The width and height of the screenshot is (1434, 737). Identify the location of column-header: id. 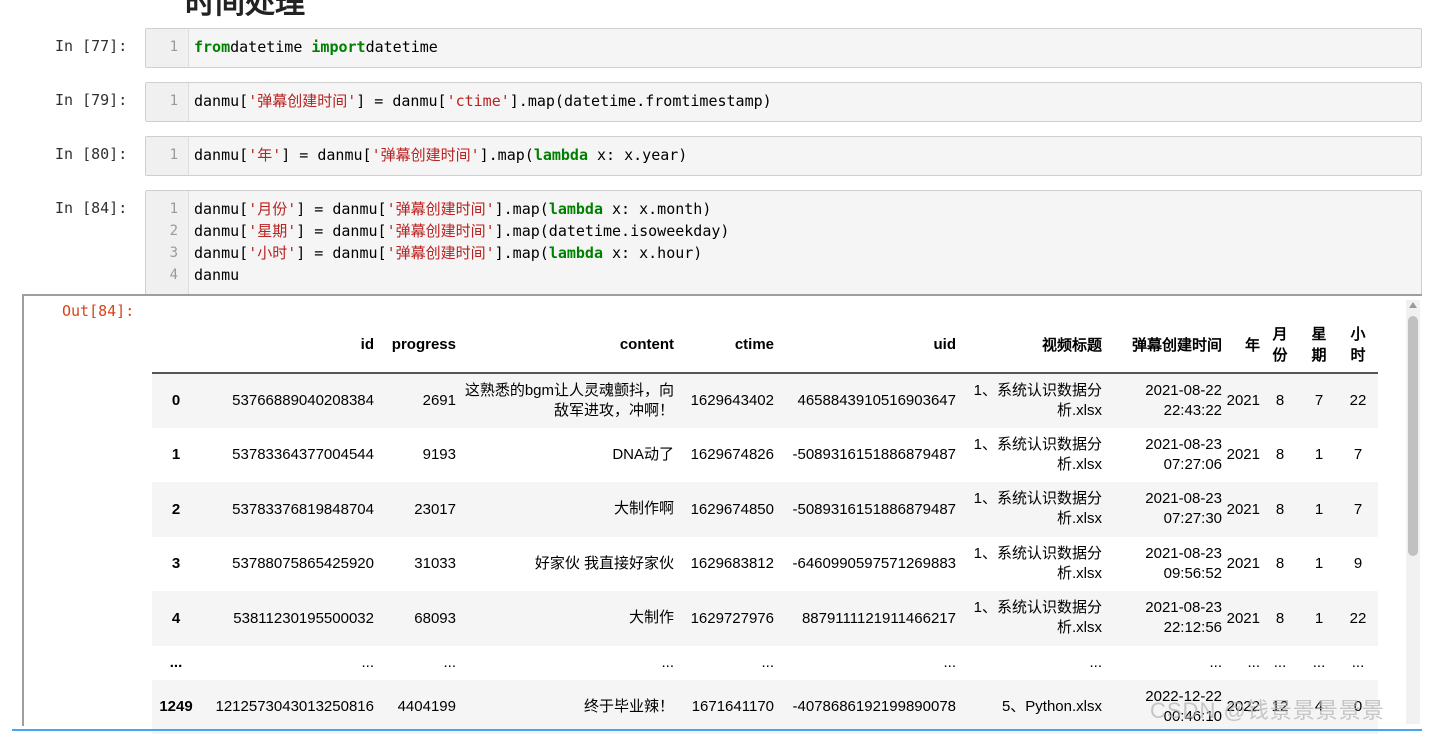
(287, 345).